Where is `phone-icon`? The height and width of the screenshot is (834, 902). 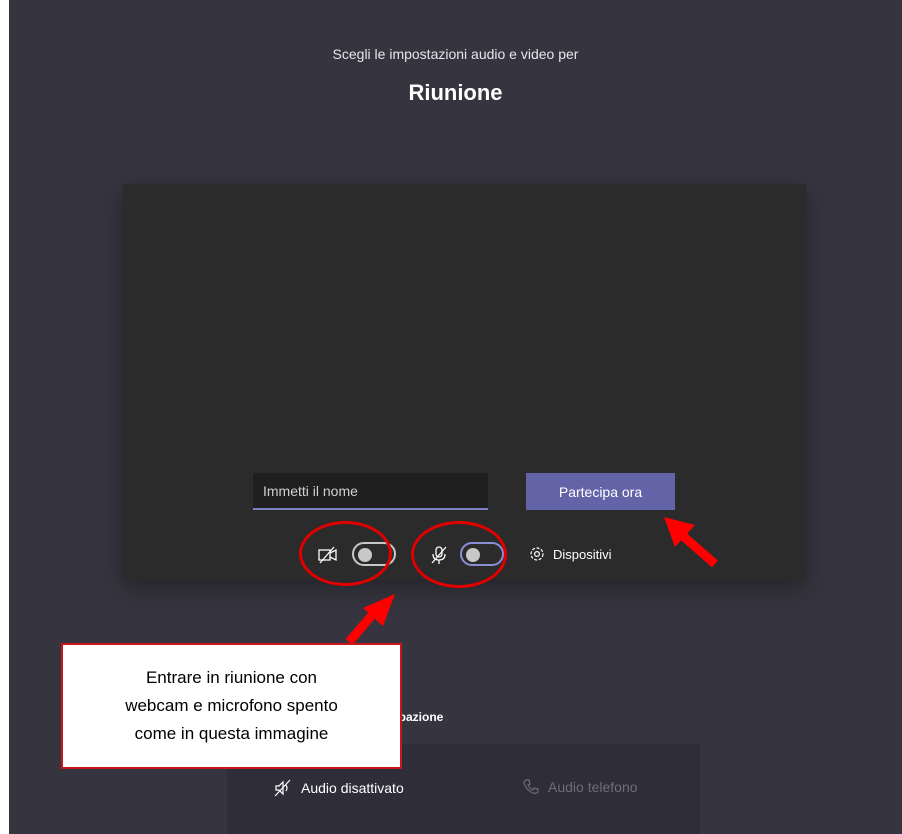
phone-icon is located at coordinates (531, 787).